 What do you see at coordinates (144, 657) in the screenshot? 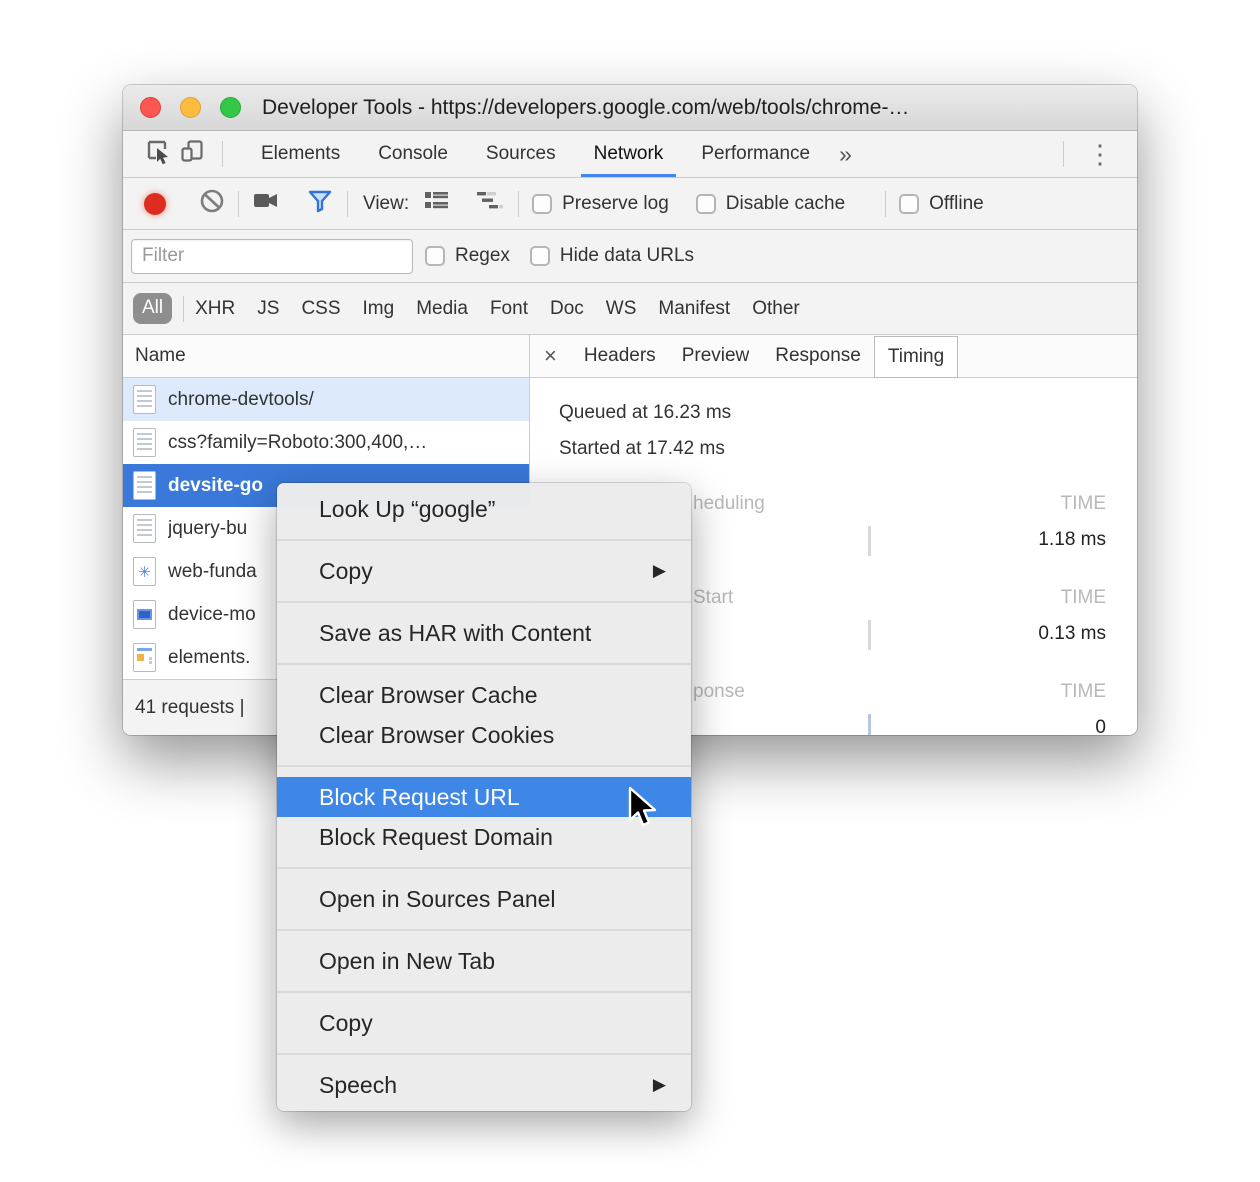
I see `webpage-icon` at bounding box center [144, 657].